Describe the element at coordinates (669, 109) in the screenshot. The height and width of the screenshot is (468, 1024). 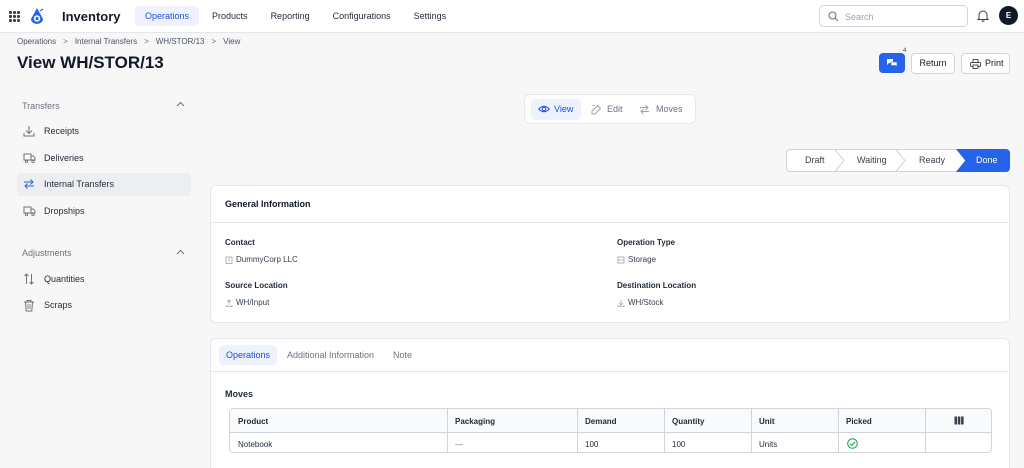
I see `moves-tab-label: Moves` at that location.